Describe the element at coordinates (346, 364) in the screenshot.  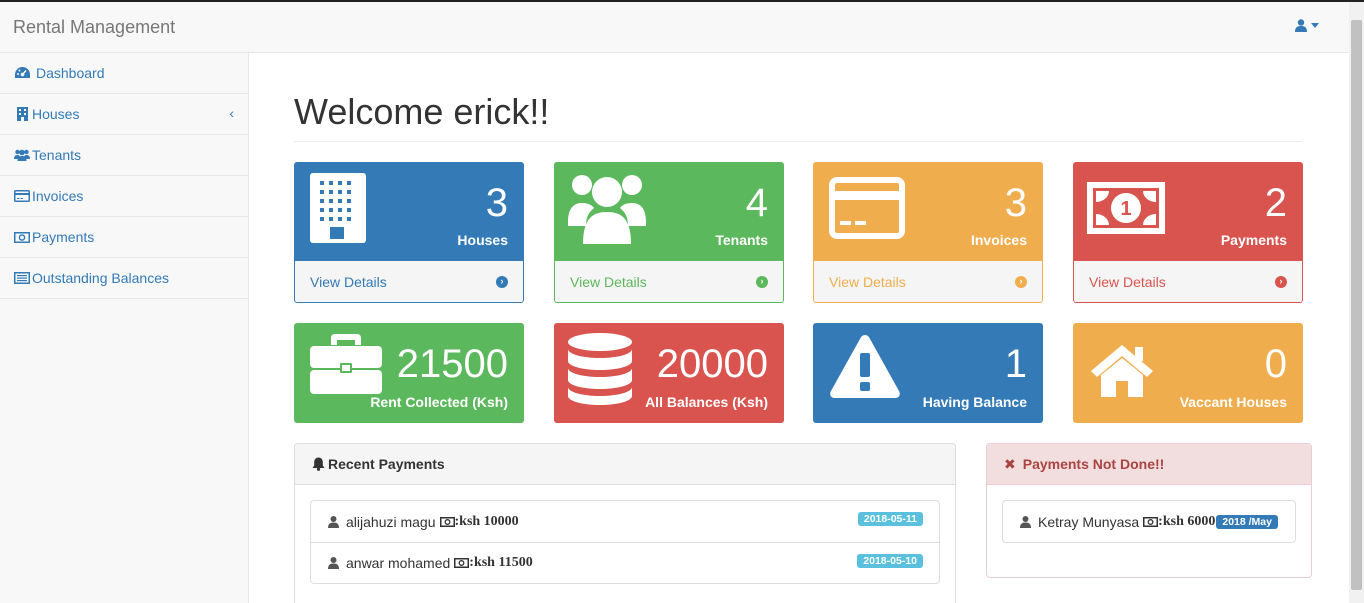
I see `briefcase-icon` at that location.